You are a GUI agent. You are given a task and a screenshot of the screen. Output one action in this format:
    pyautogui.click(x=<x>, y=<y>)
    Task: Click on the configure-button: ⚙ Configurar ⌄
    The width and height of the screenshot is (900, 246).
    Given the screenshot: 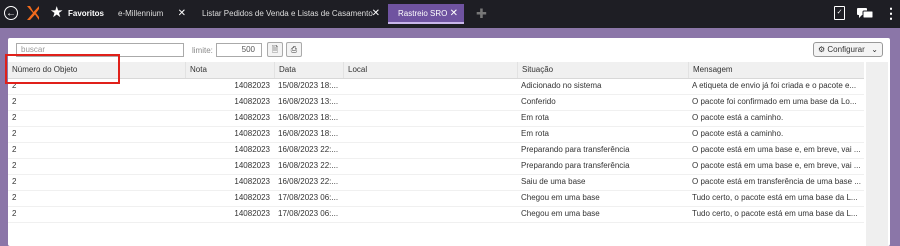 What is the action you would take?
    pyautogui.click(x=848, y=49)
    